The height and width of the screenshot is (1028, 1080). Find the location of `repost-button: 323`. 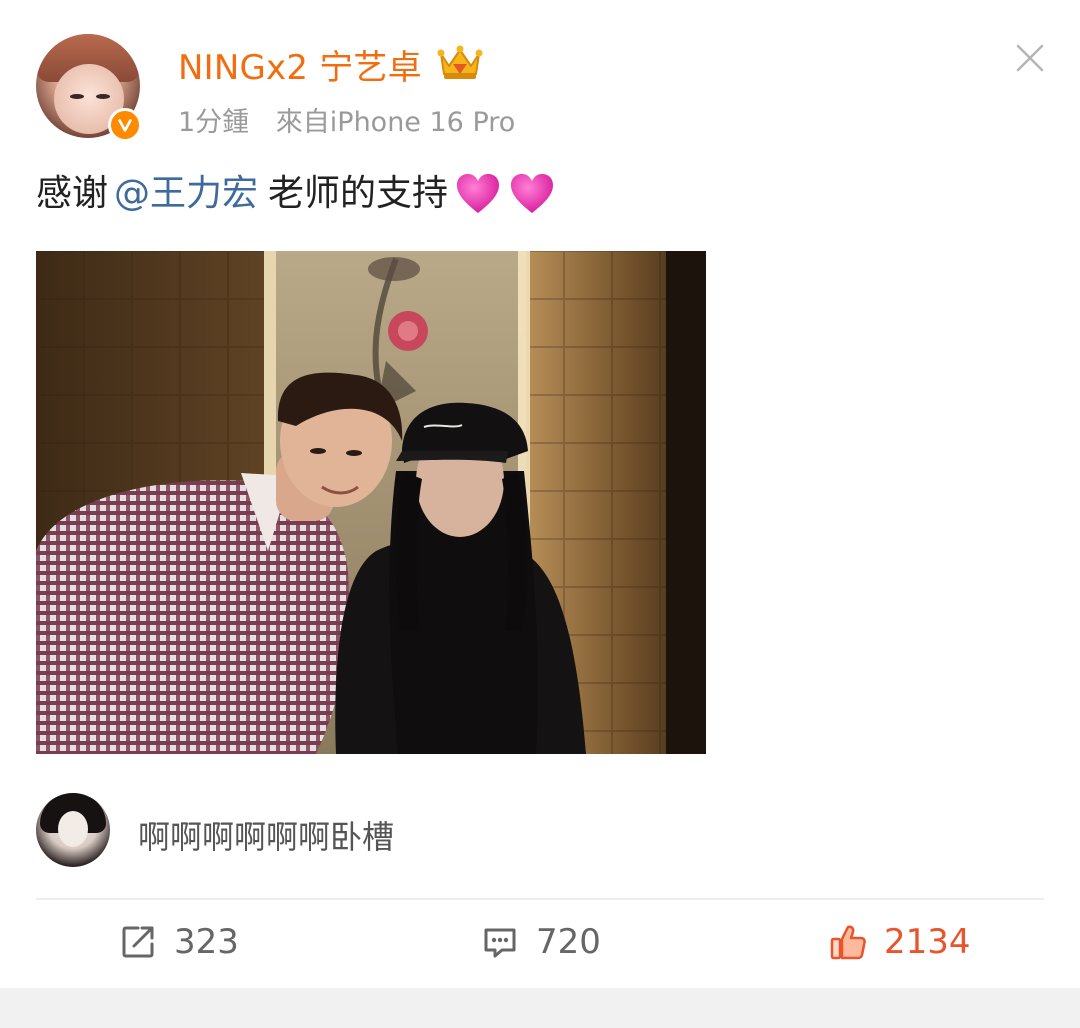

repost-button: 323 is located at coordinates (178, 942).